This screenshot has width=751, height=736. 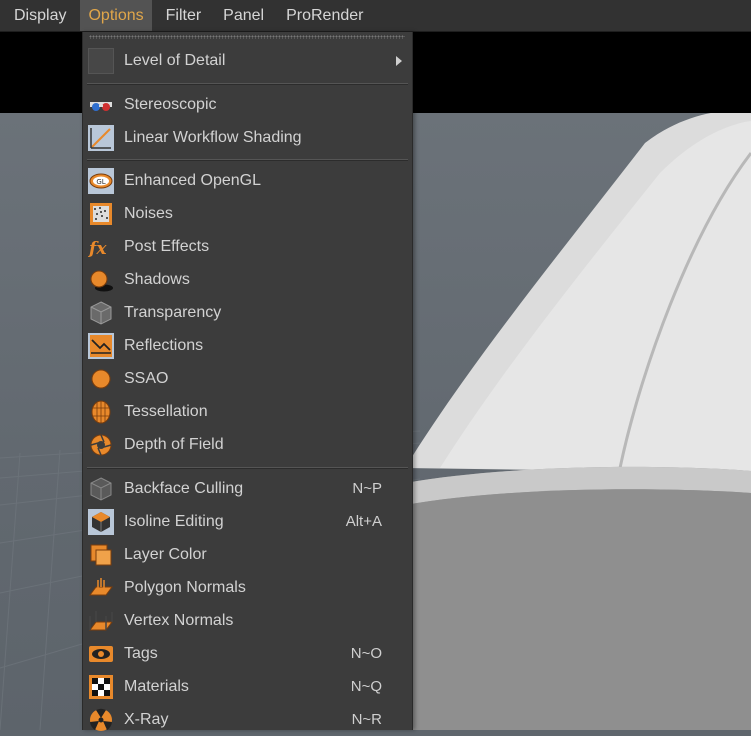 What do you see at coordinates (247, 37) in the screenshot?
I see `menu-tearoff-grip` at bounding box center [247, 37].